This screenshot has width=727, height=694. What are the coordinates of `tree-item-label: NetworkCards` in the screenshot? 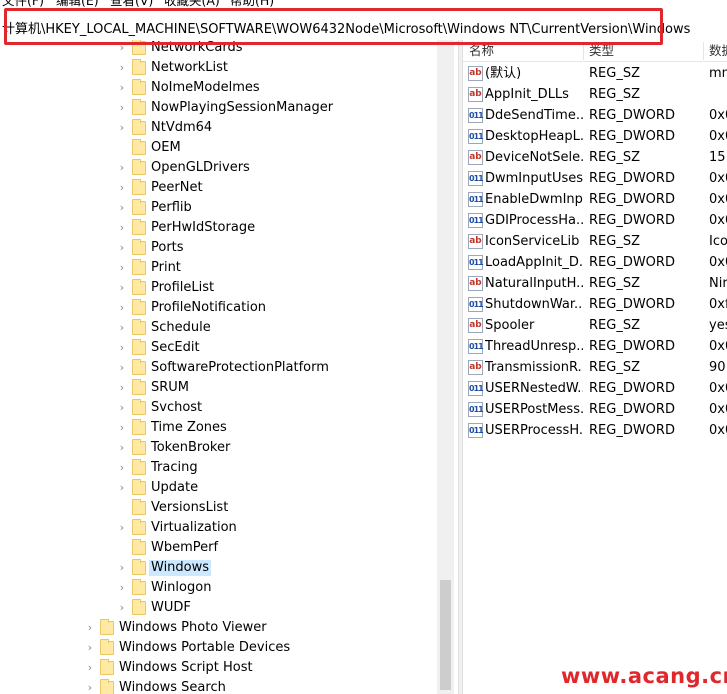 It's located at (196, 48).